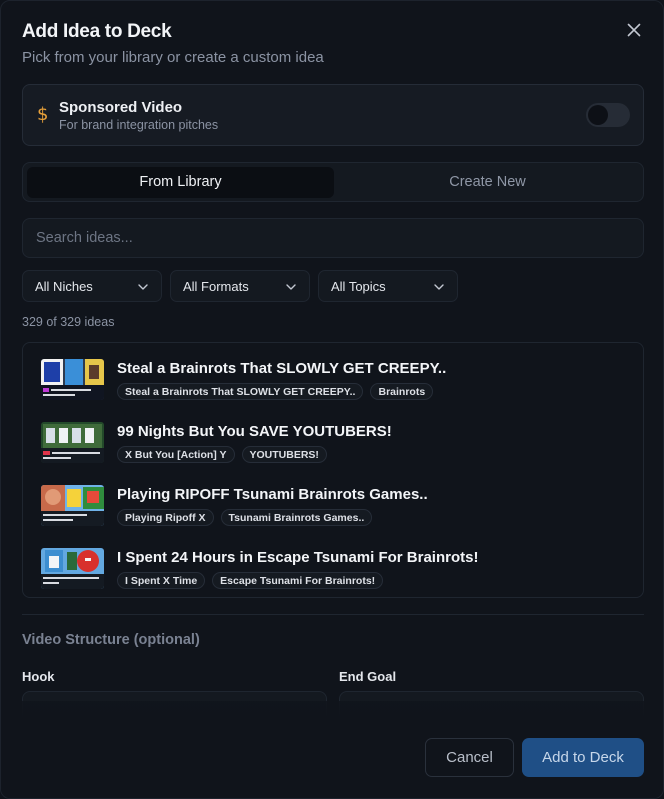  What do you see at coordinates (298, 580) in the screenshot?
I see `tag-badge: Escape Tsunami For Brainrots!` at bounding box center [298, 580].